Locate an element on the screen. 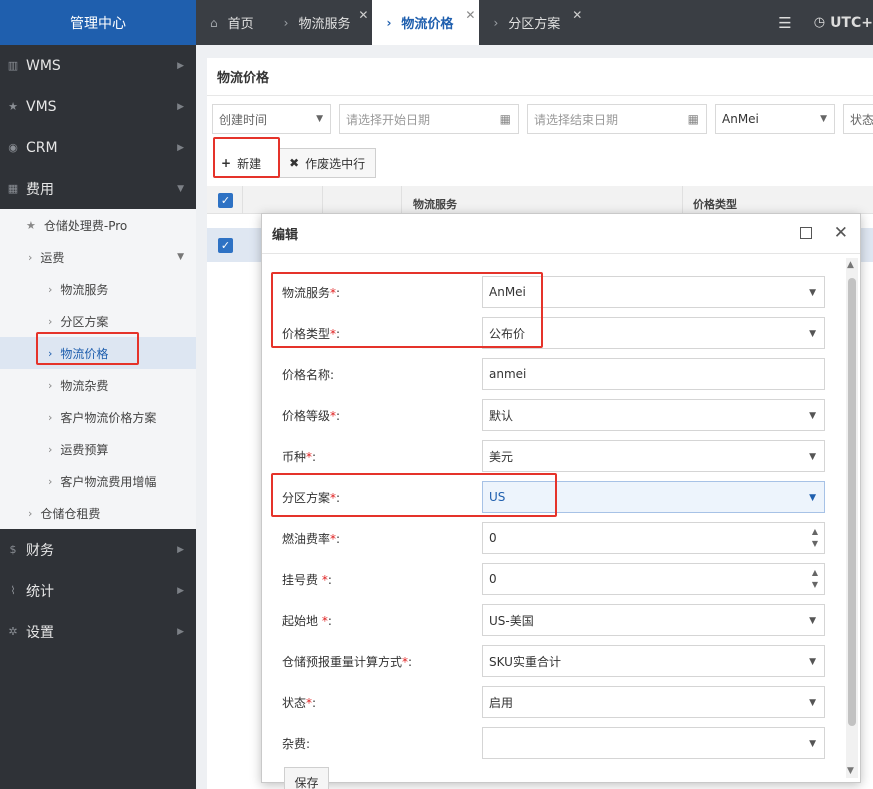 Image resolution: width=873 pixels, height=789 pixels. scroll-up-icon: ▲ is located at coordinates (850, 265).